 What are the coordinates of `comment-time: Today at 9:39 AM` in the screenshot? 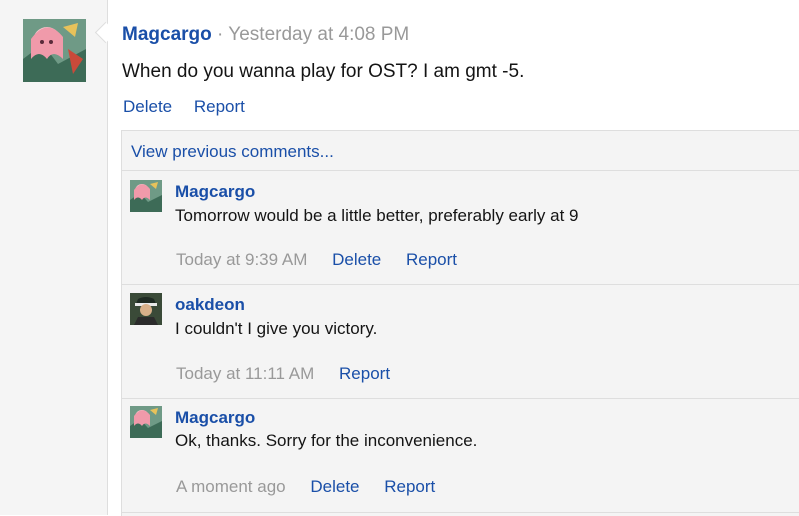 It's located at (241, 259).